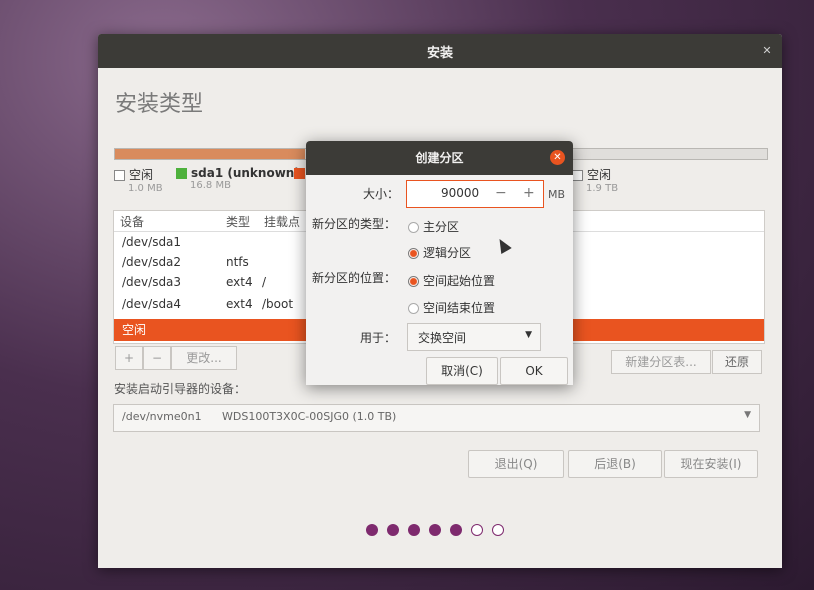  Describe the element at coordinates (129, 358) in the screenshot. I see `add-partition-button: +` at that location.